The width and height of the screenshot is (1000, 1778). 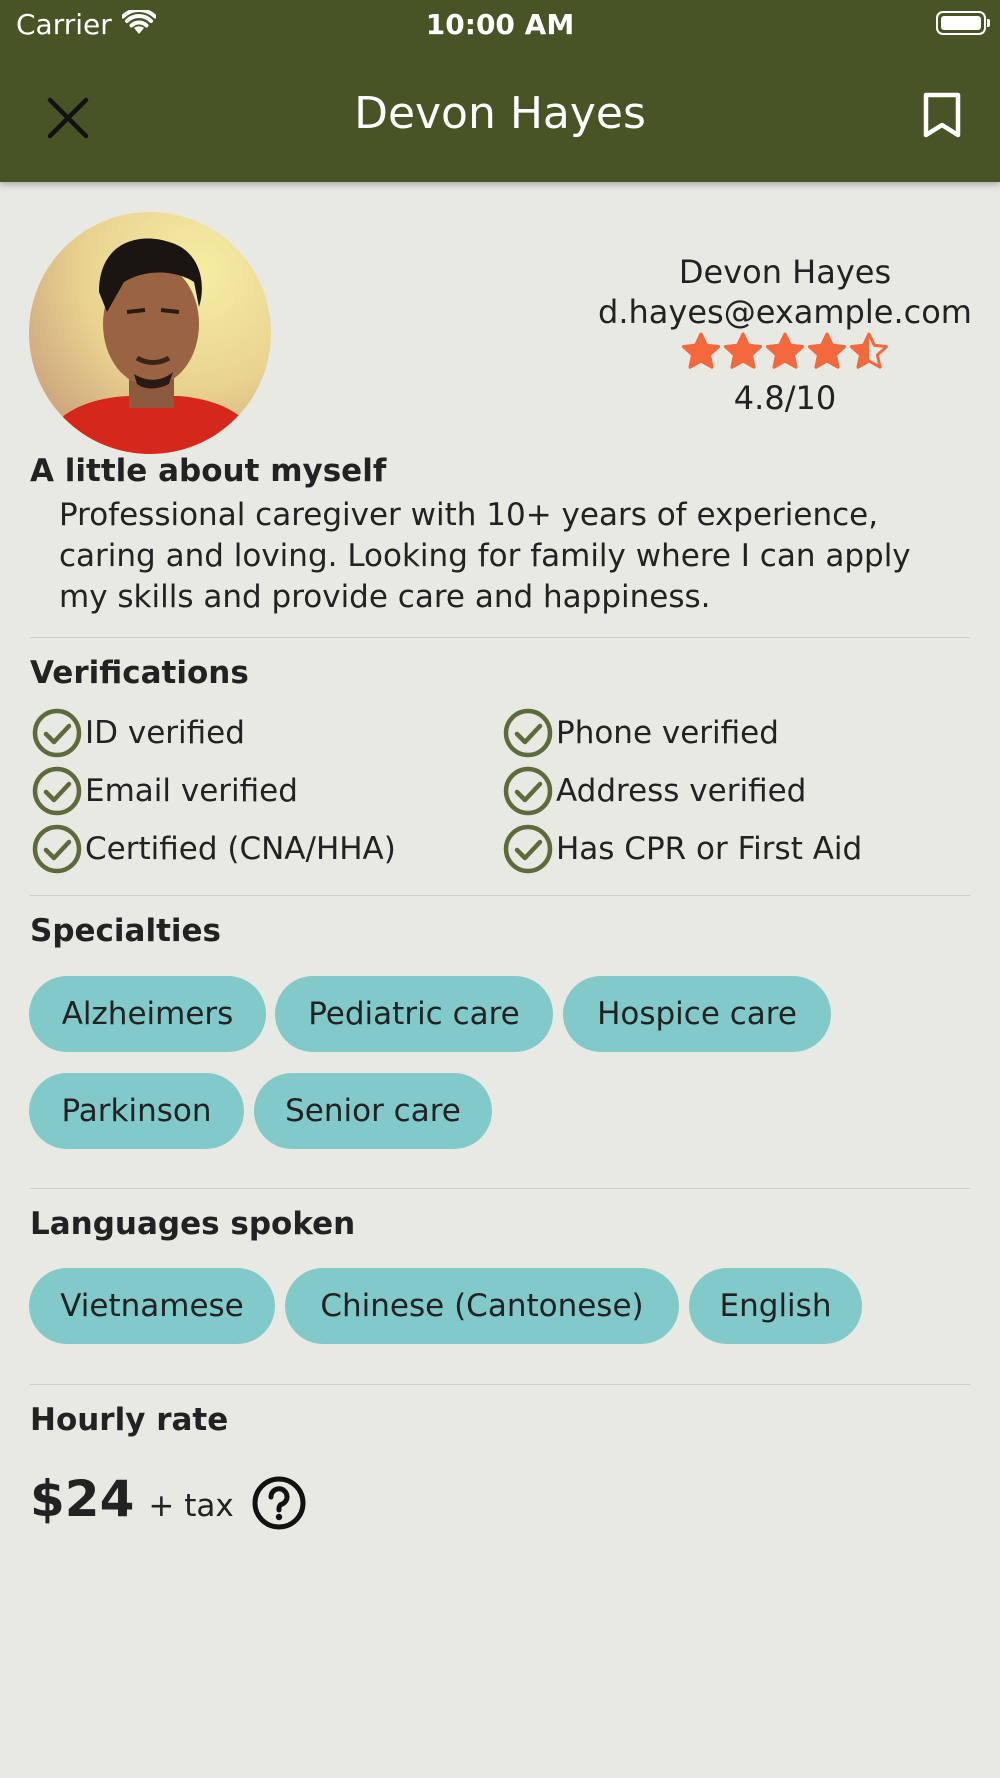 I want to click on verification-label: ID verified, so click(x=165, y=733).